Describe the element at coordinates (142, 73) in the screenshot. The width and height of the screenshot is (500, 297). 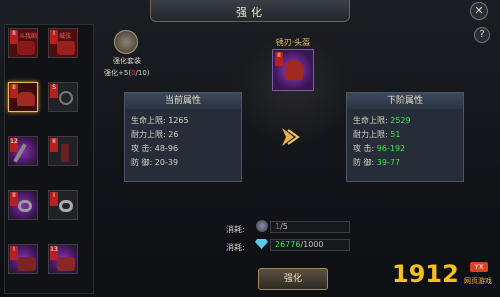
I see `suit-progress-suffix: /10)` at that location.